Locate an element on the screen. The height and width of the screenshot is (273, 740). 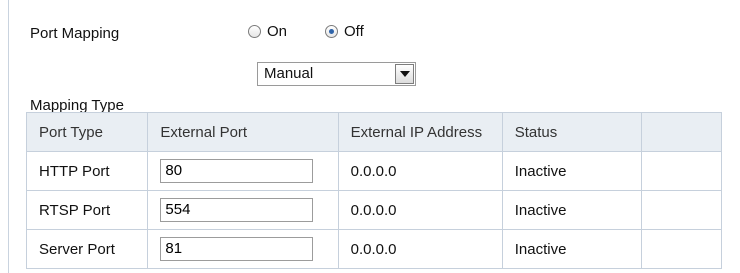
header-status: Status is located at coordinates (572, 132).